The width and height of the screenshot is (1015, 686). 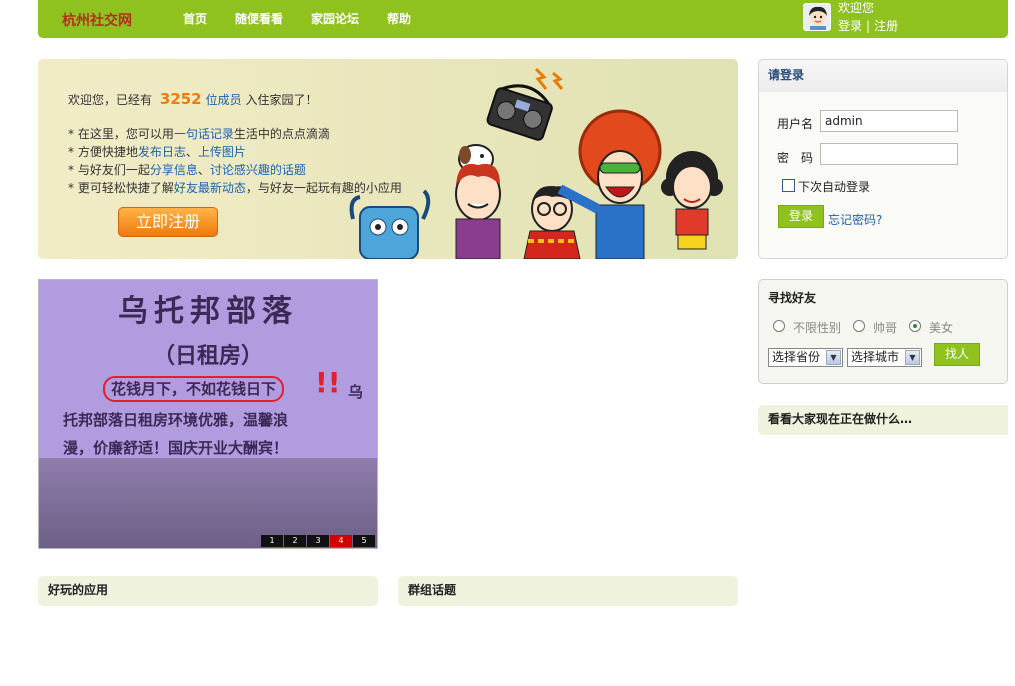 I want to click on cartoon-characters-illustration, so click(x=536, y=163).